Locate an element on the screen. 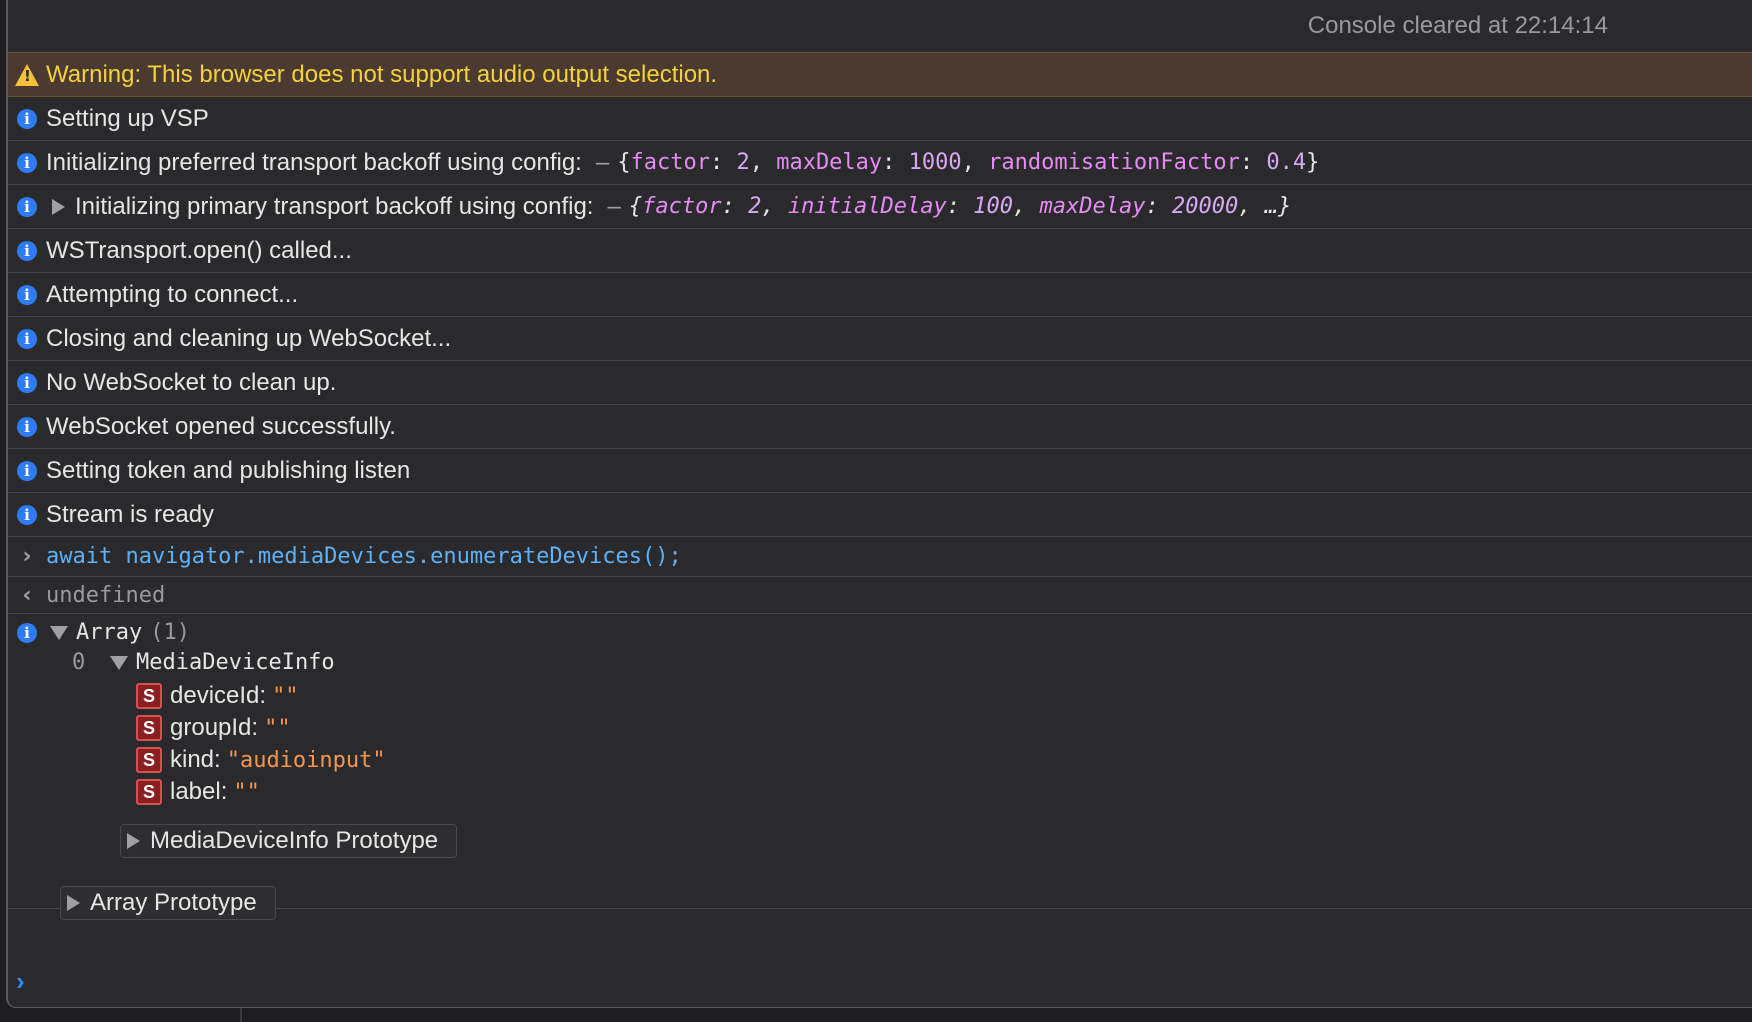 The image size is (1752, 1022). log-message: i Setting token and publishing listen is located at coordinates (880, 471).